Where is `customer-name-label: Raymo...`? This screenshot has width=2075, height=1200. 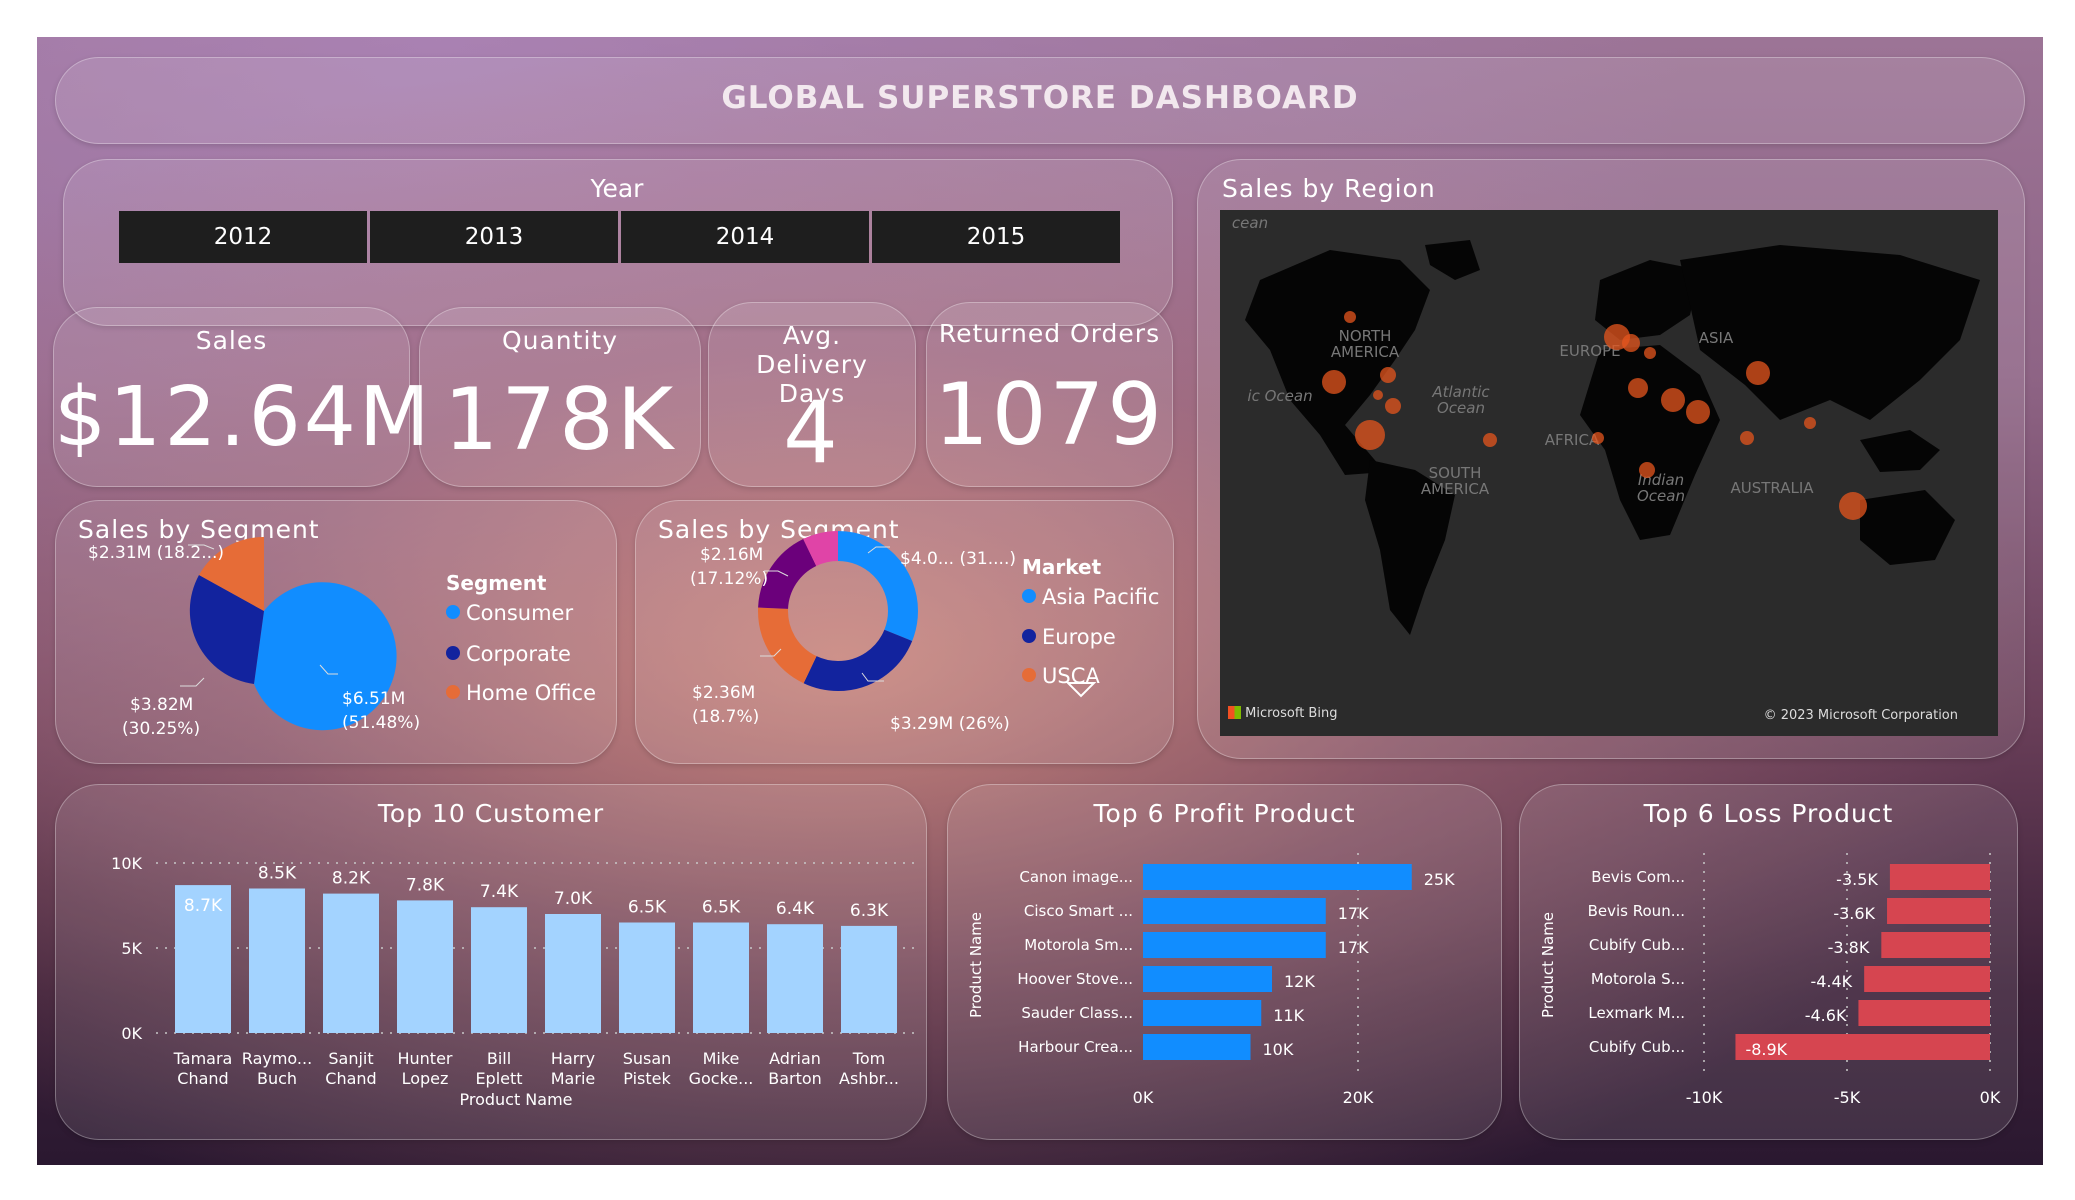
customer-name-label: Raymo... is located at coordinates (277, 1058).